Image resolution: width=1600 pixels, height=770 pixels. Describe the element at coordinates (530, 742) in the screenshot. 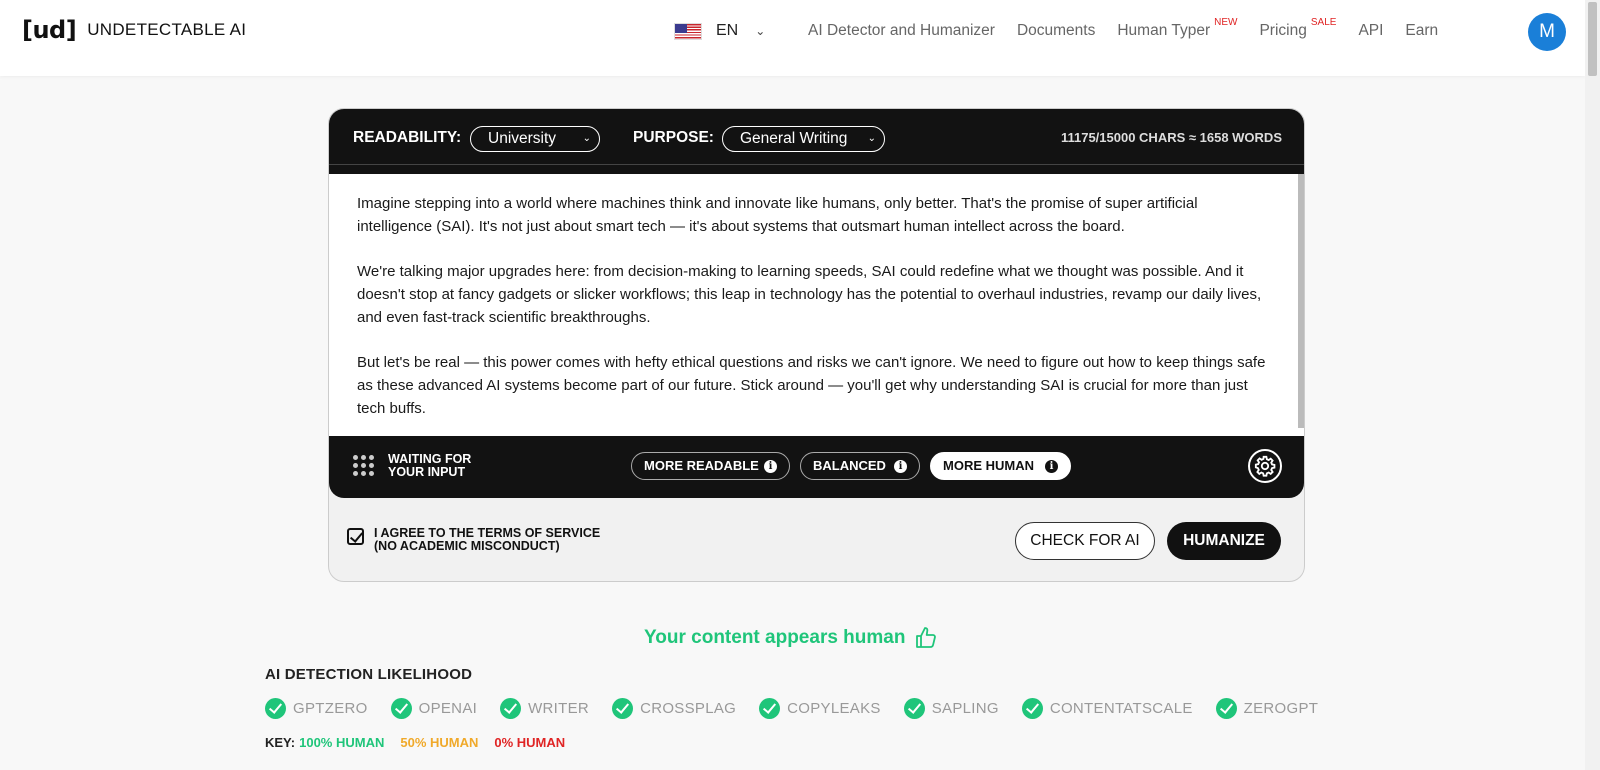

I see `key-0-human: 0% HUMAN` at that location.